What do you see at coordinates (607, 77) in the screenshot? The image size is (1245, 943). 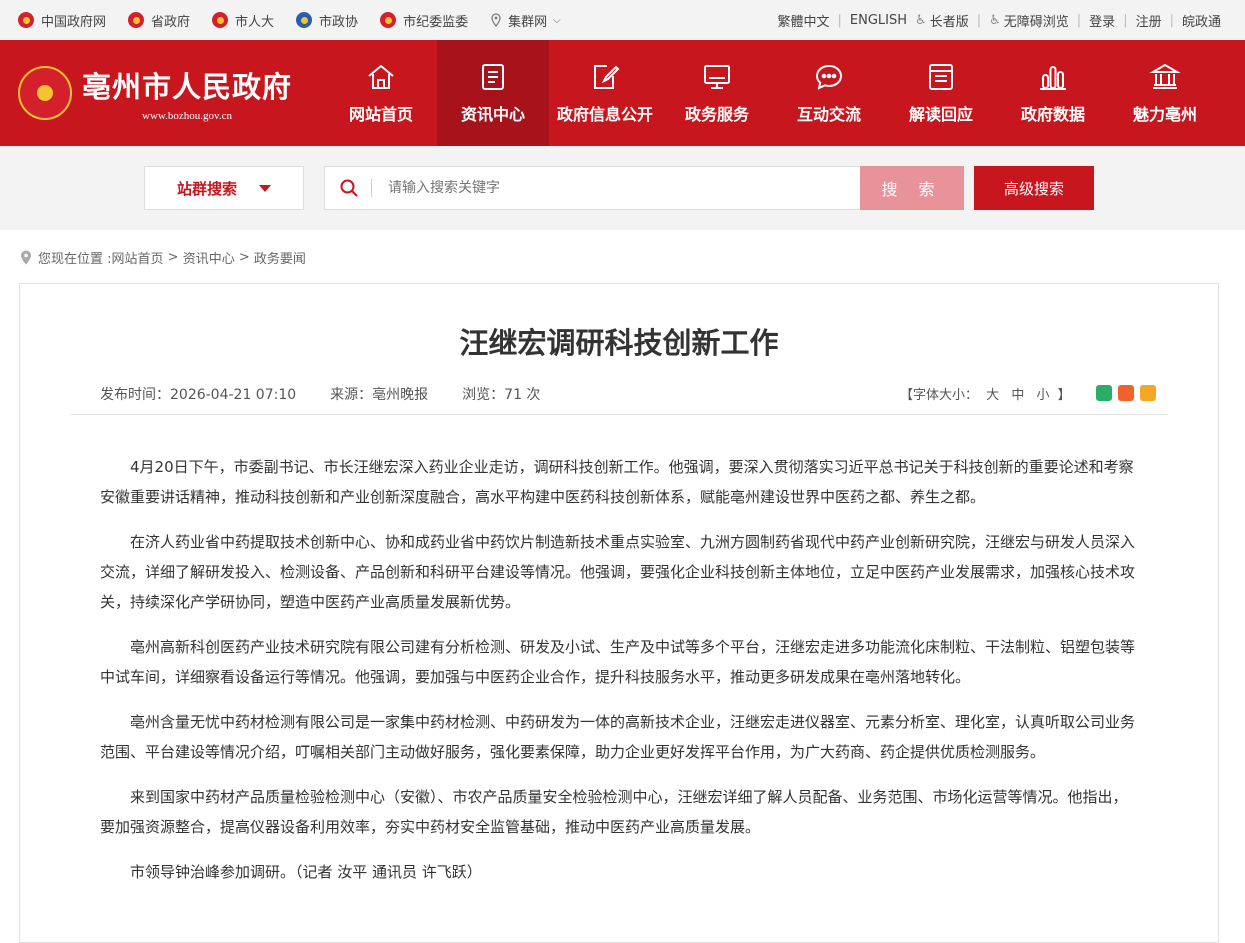 I see `edit-document-icon` at bounding box center [607, 77].